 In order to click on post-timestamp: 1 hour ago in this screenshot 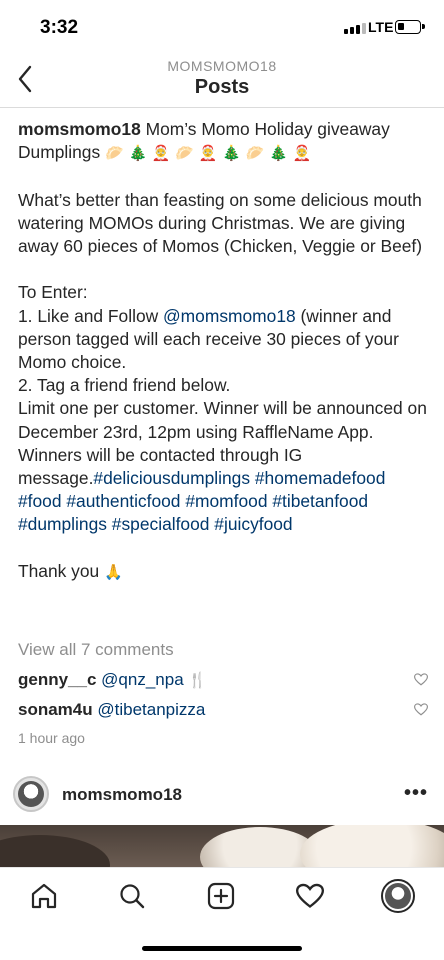, I will do `click(51, 738)`.